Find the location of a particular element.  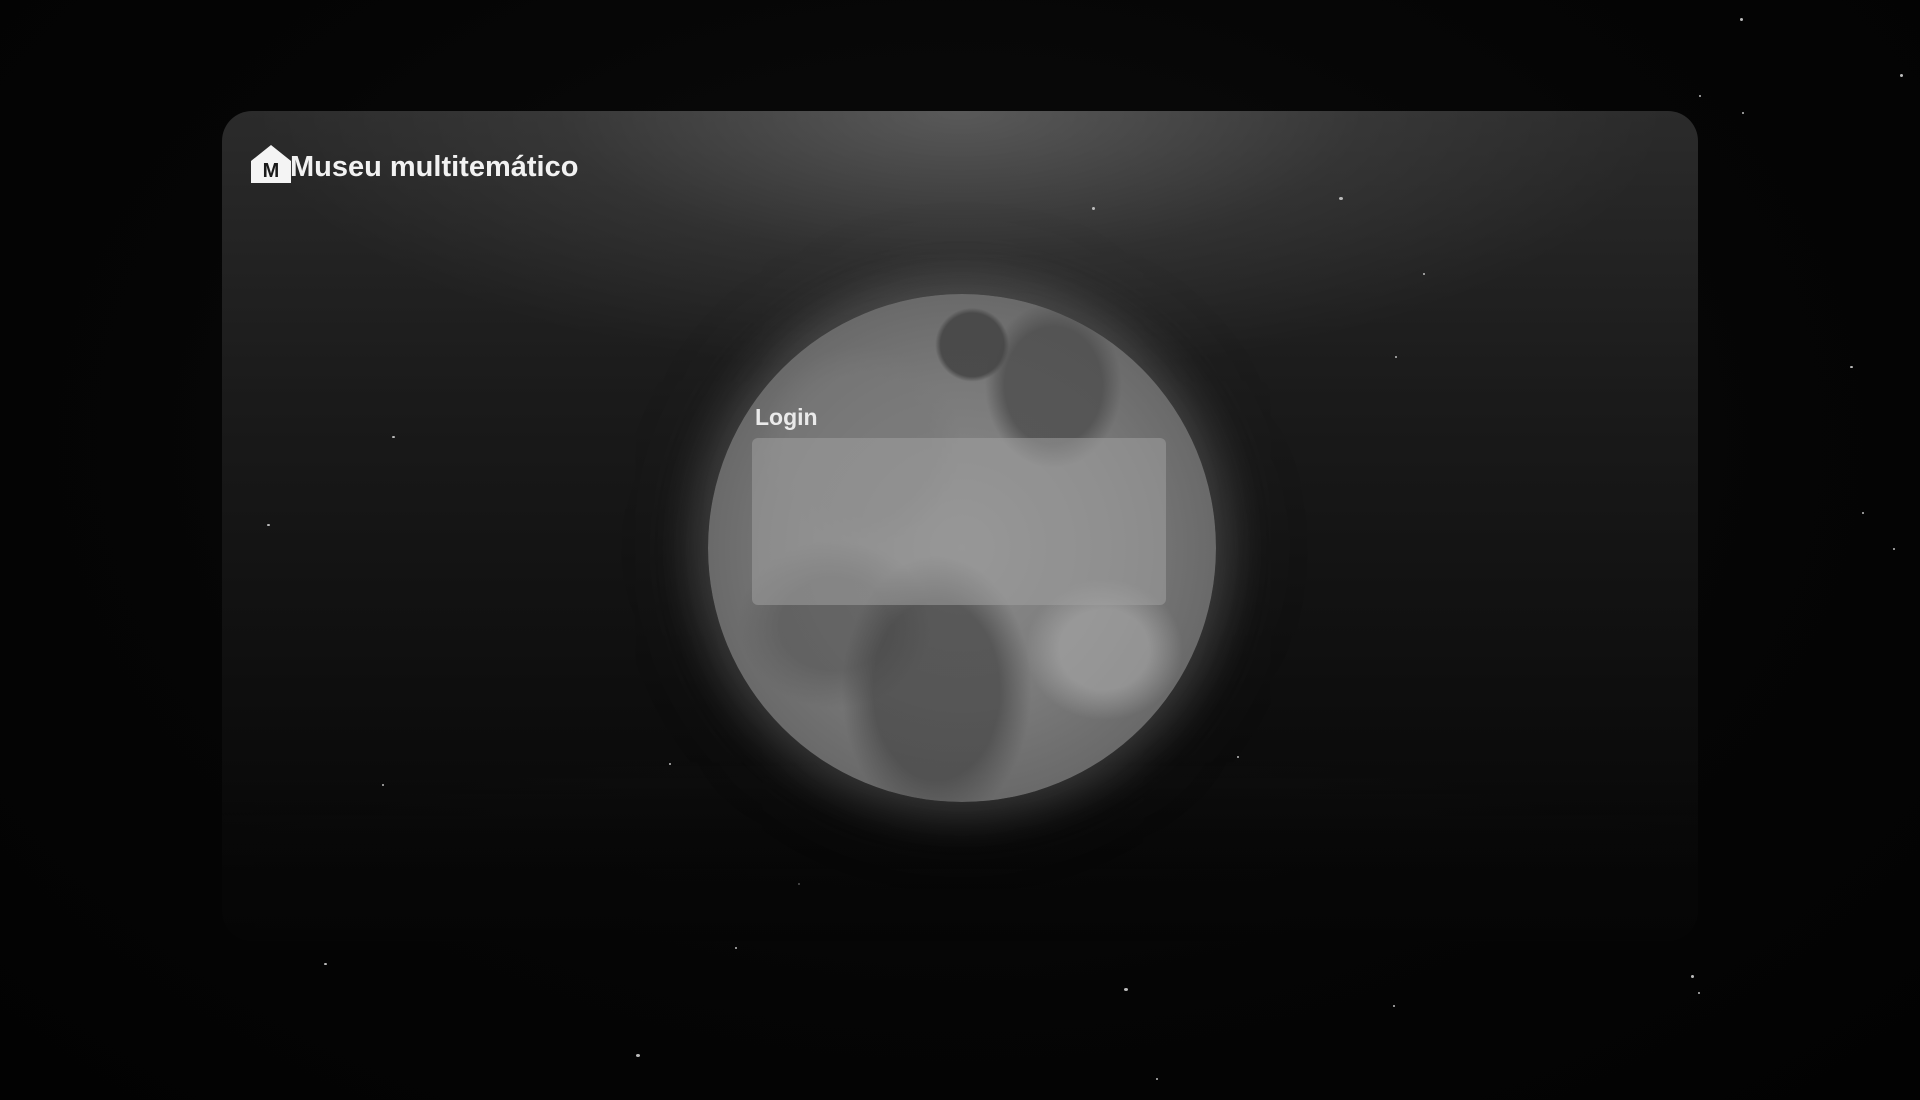

logo-letter: M is located at coordinates (271, 171).